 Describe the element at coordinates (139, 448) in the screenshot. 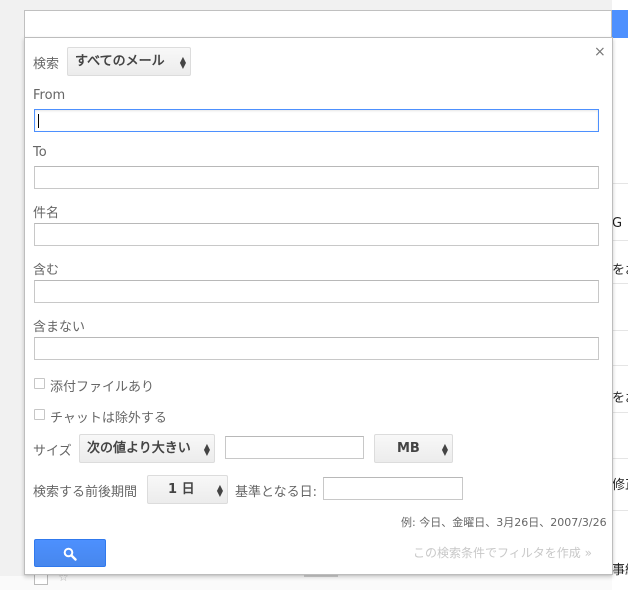

I see `size-operator-value: 次の値より大きい` at that location.